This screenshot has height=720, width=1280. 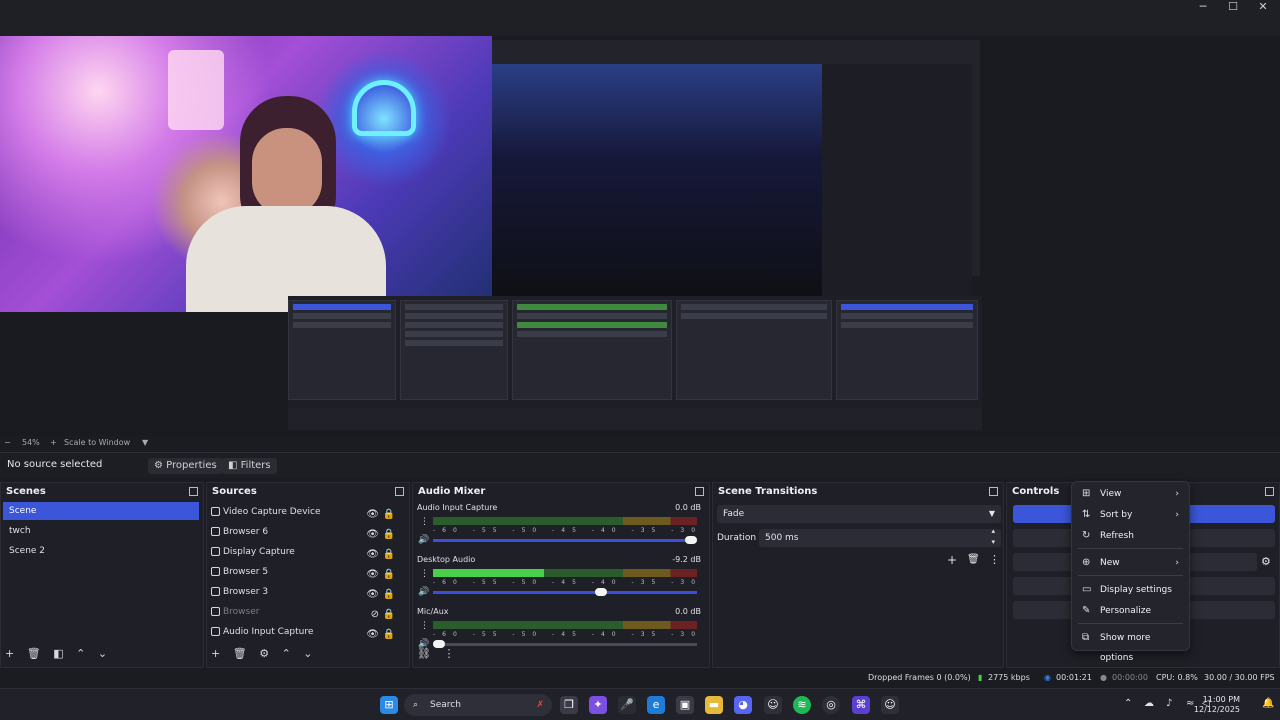 What do you see at coordinates (307, 552) in the screenshot?
I see `source-item: Display Capture 👁 🔒` at bounding box center [307, 552].